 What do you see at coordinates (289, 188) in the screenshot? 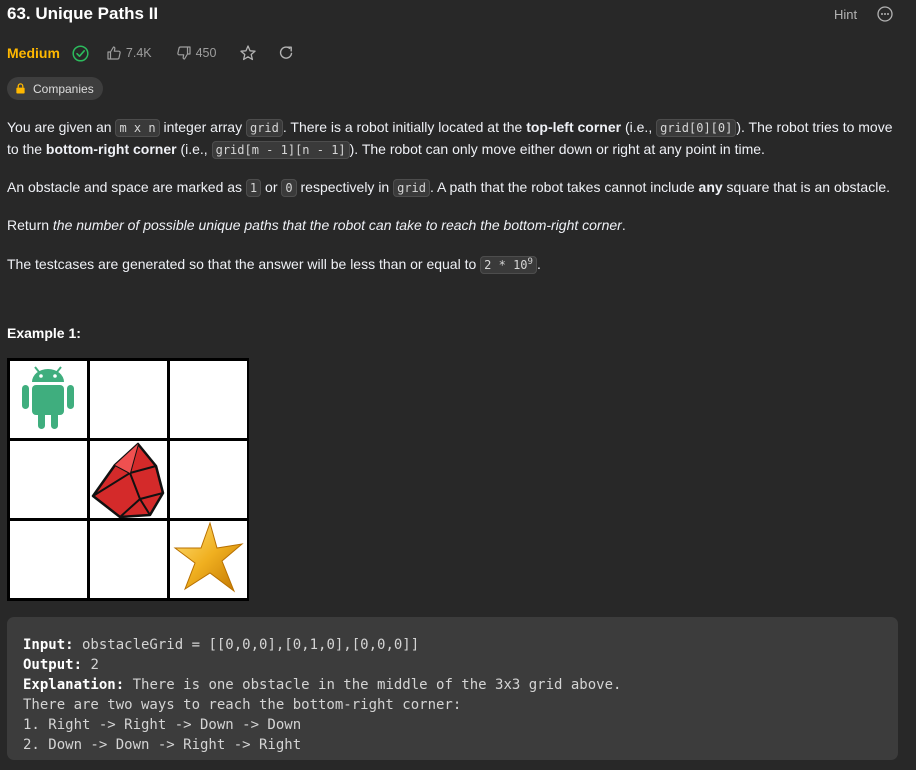
I see `inline-code: 0` at bounding box center [289, 188].